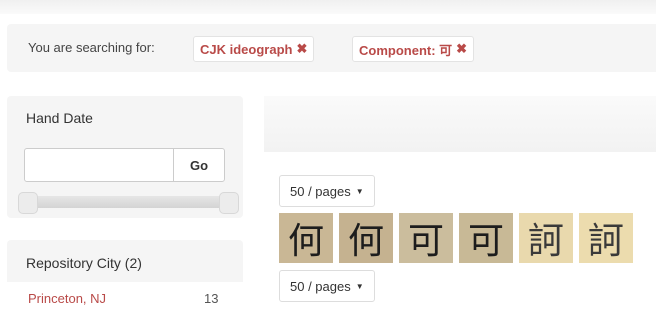 Image resolution: width=656 pixels, height=322 pixels. Describe the element at coordinates (199, 165) in the screenshot. I see `go-button: Go` at that location.